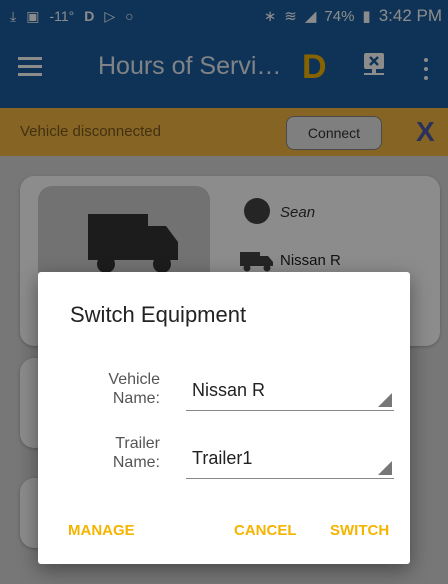  I want to click on trailer-name-label: Trailer Name:, so click(136, 453).